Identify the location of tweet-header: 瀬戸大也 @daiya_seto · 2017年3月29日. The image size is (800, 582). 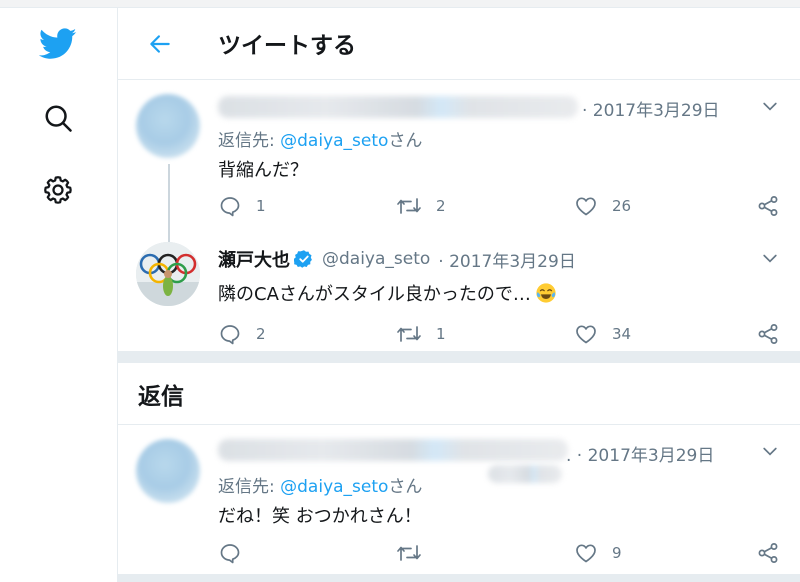
(397, 259).